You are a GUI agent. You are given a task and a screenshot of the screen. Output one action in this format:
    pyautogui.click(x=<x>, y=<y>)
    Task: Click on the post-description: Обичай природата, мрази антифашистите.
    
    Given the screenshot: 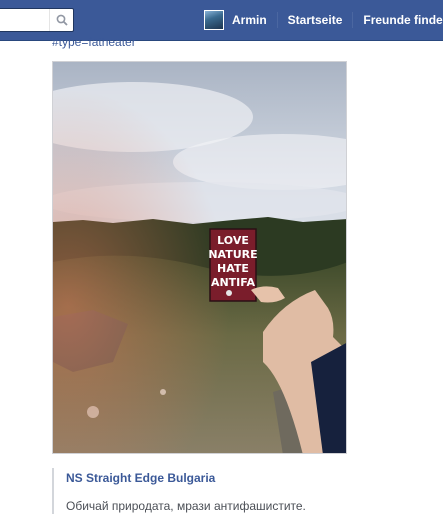 What is the action you would take?
    pyautogui.click(x=186, y=506)
    